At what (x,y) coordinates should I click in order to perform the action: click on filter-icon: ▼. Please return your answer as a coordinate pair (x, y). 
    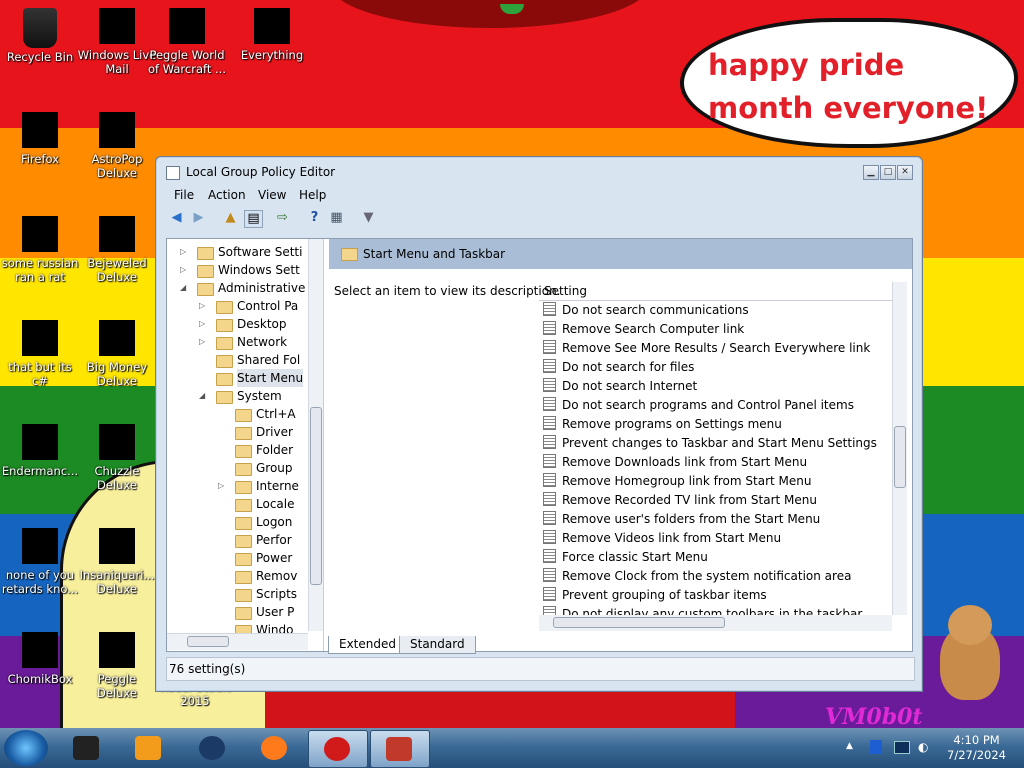
    Looking at the image, I should click on (368, 218).